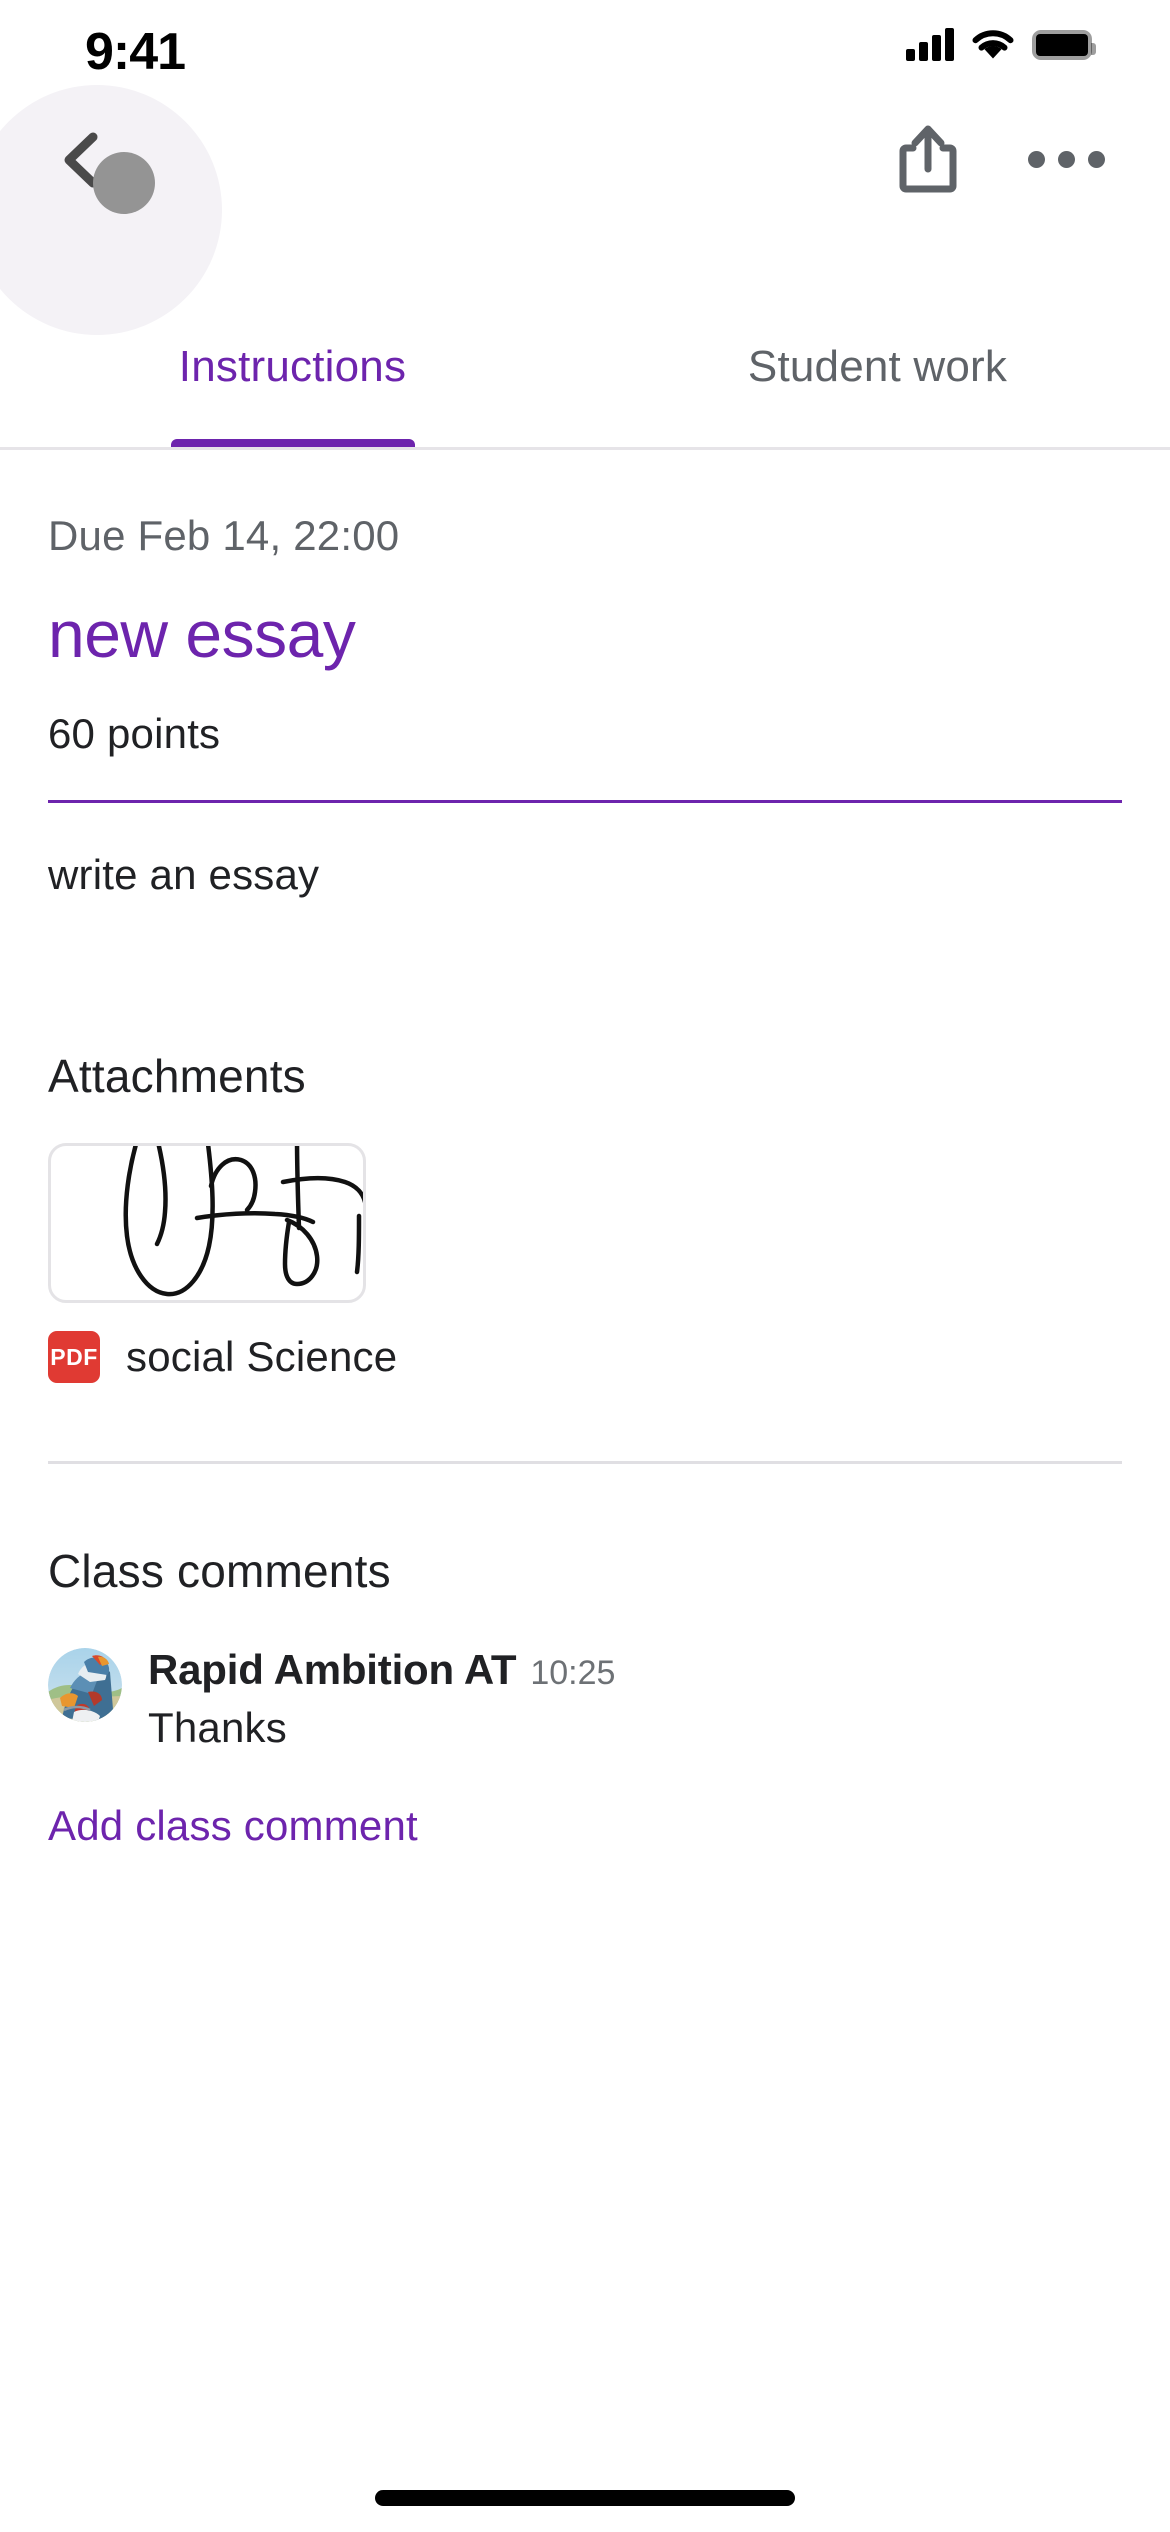  I want to click on signal-bars-icon, so click(930, 44).